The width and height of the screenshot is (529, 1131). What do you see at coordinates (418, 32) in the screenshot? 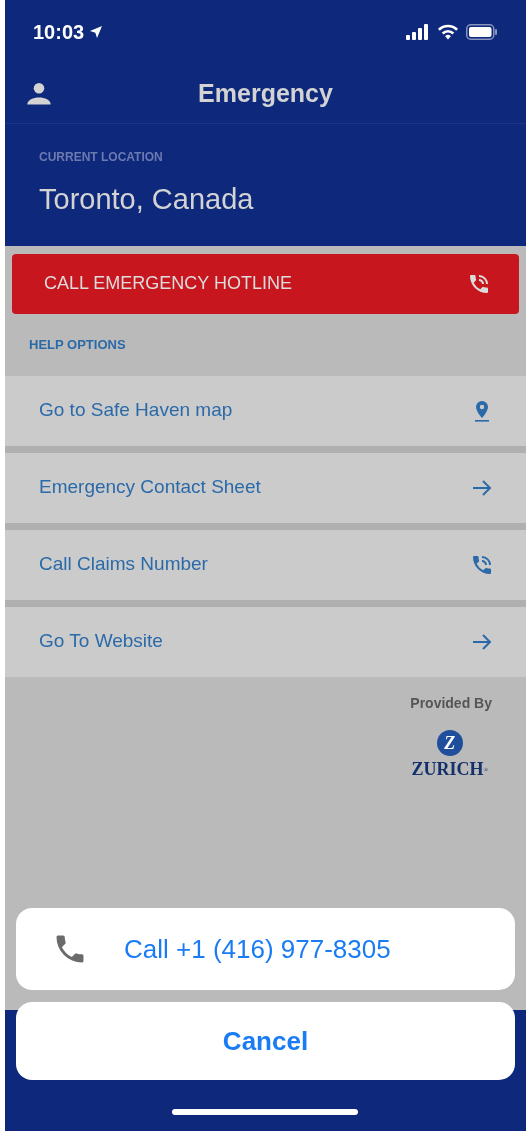
I see `signal-icon` at bounding box center [418, 32].